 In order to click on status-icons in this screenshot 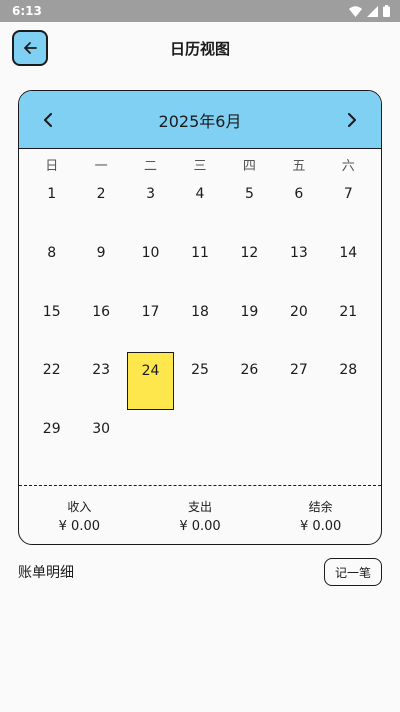, I will do `click(369, 11)`.